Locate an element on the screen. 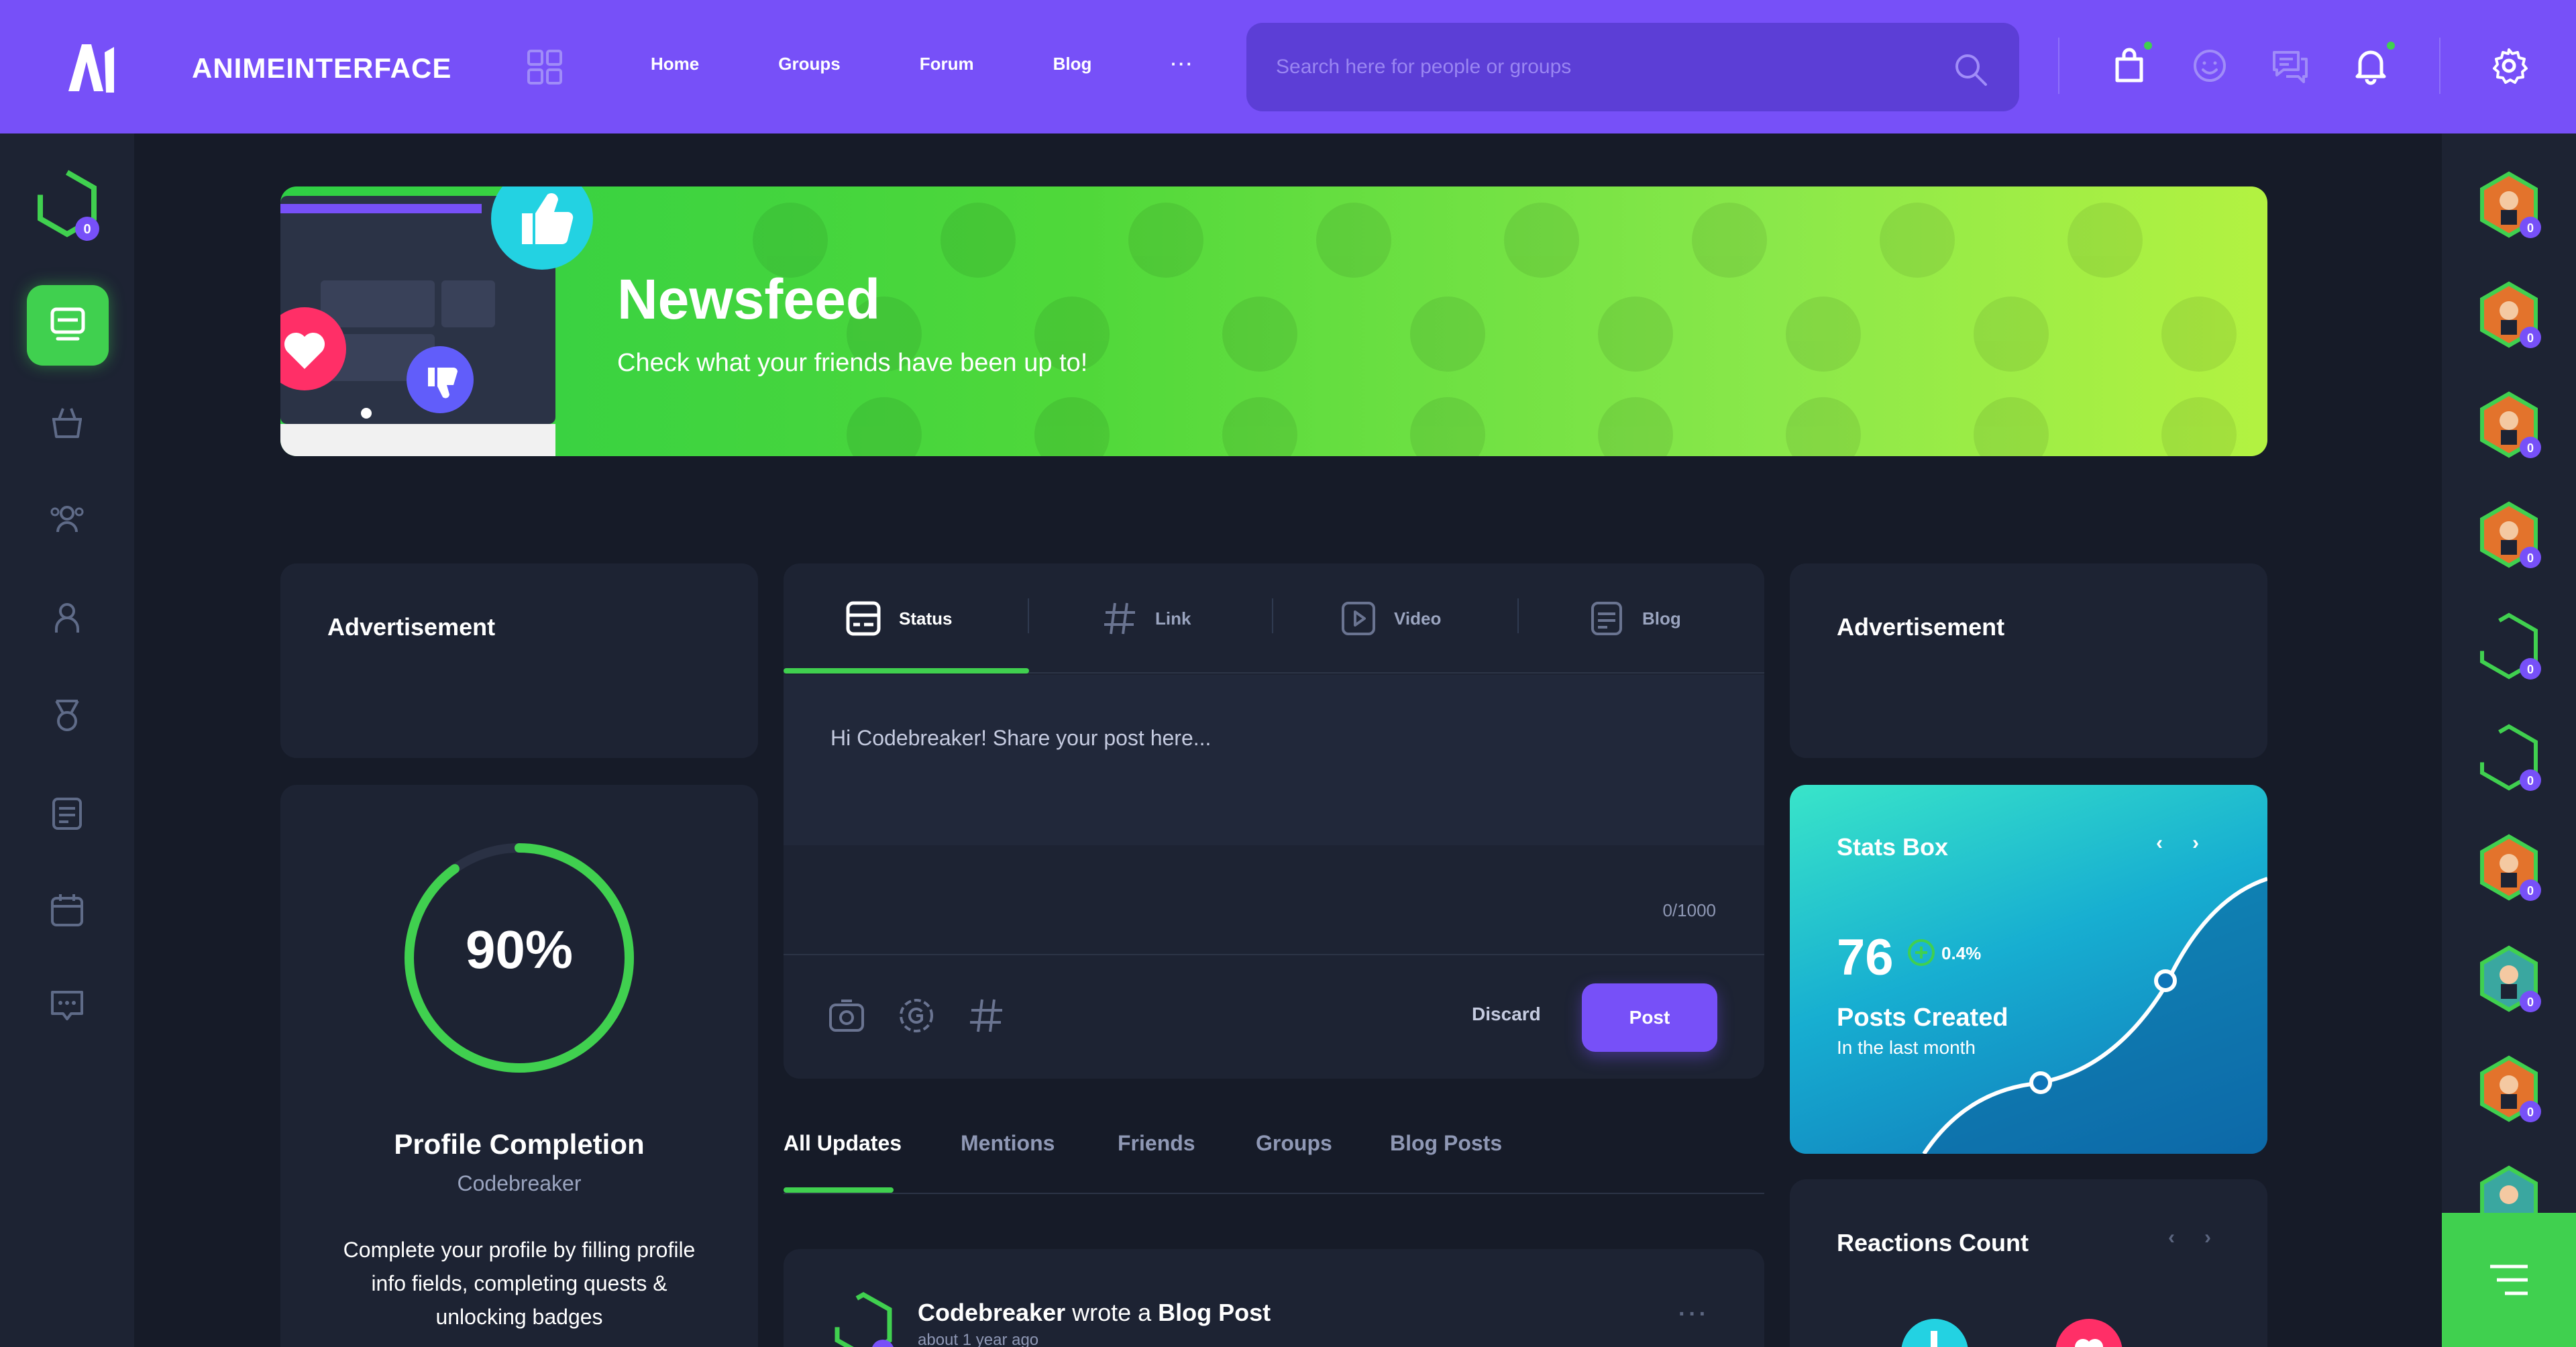 The width and height of the screenshot is (2576, 1347). nav-blog: Blog is located at coordinates (1072, 64).